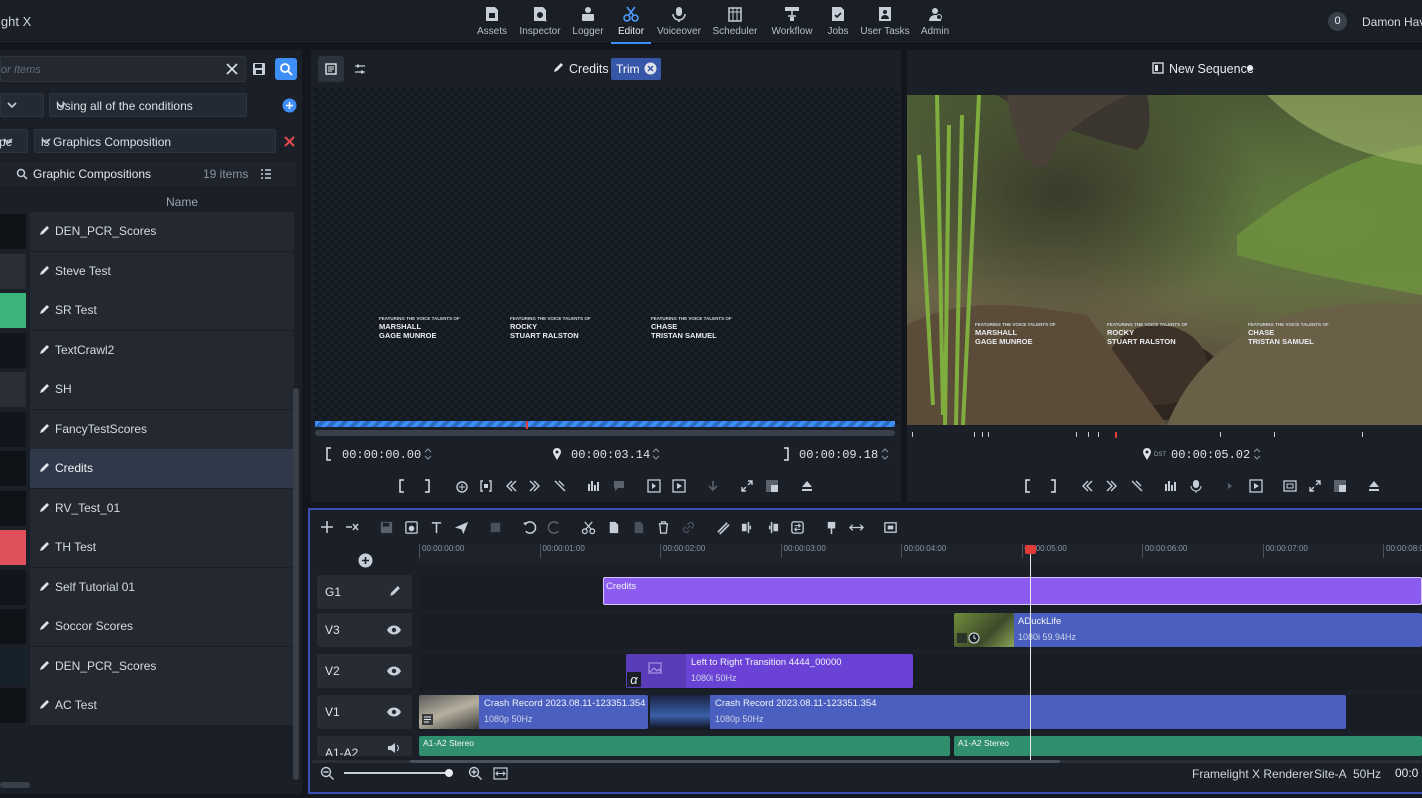  Describe the element at coordinates (605, 433) in the screenshot. I see `source-scrubber` at that location.